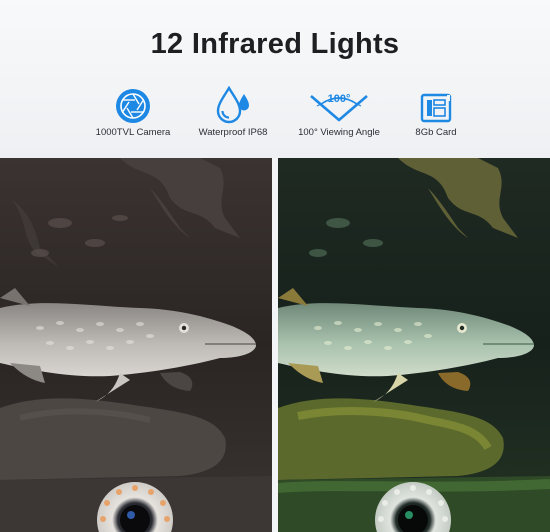 The width and height of the screenshot is (550, 532). Describe the element at coordinates (436, 132) in the screenshot. I see `feature-label: 8Gb Card` at that location.